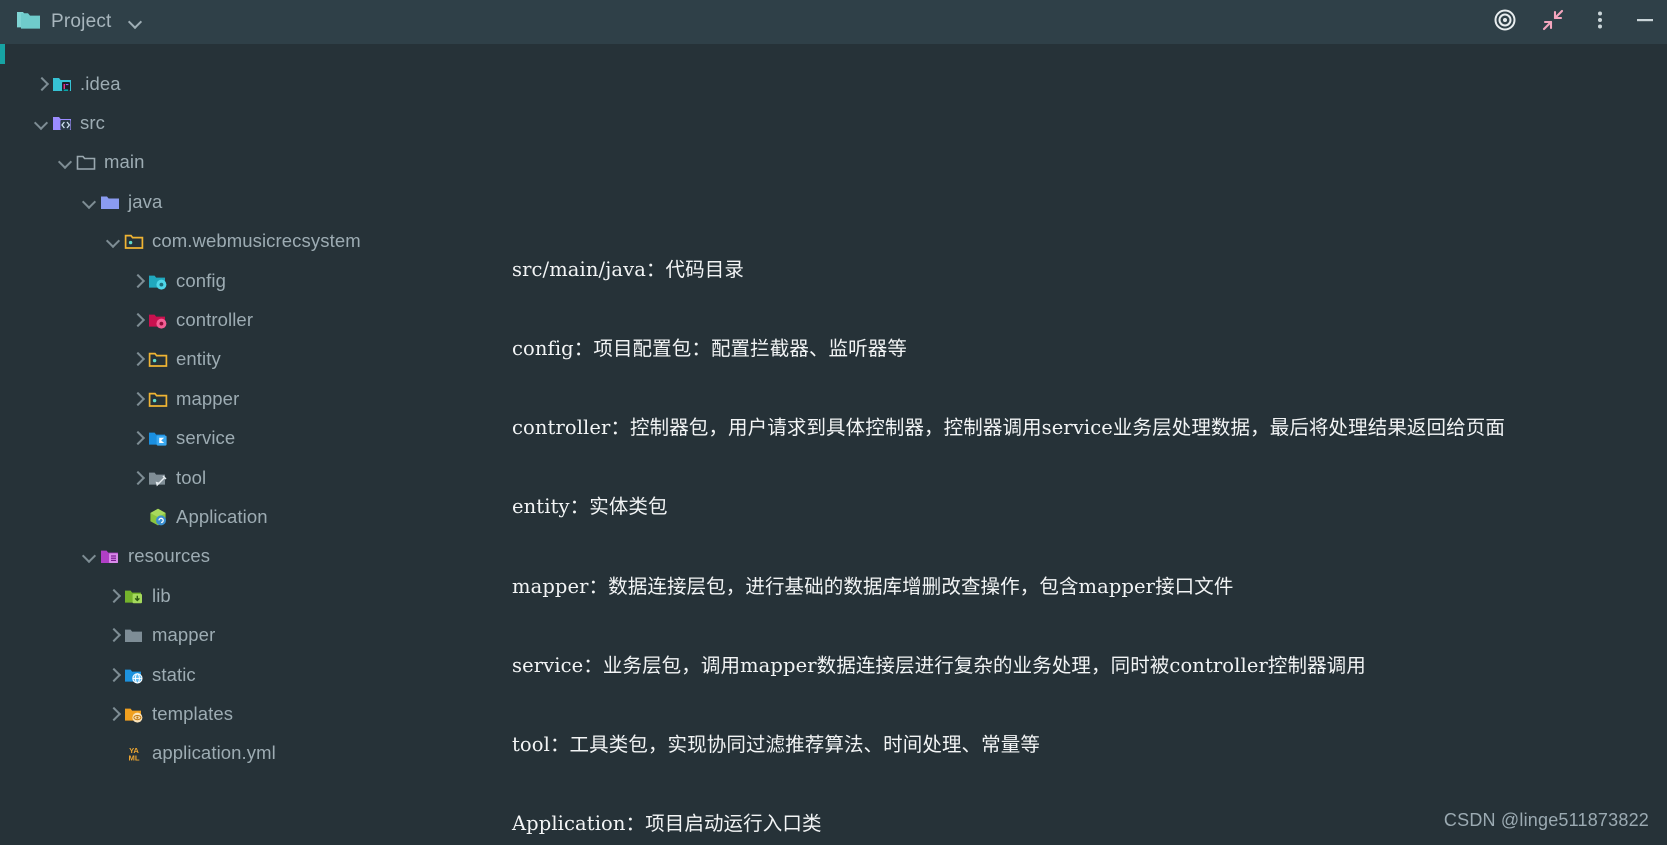 The image size is (1667, 845). Describe the element at coordinates (260, 319) in the screenshot. I see `tree-row: controller` at that location.